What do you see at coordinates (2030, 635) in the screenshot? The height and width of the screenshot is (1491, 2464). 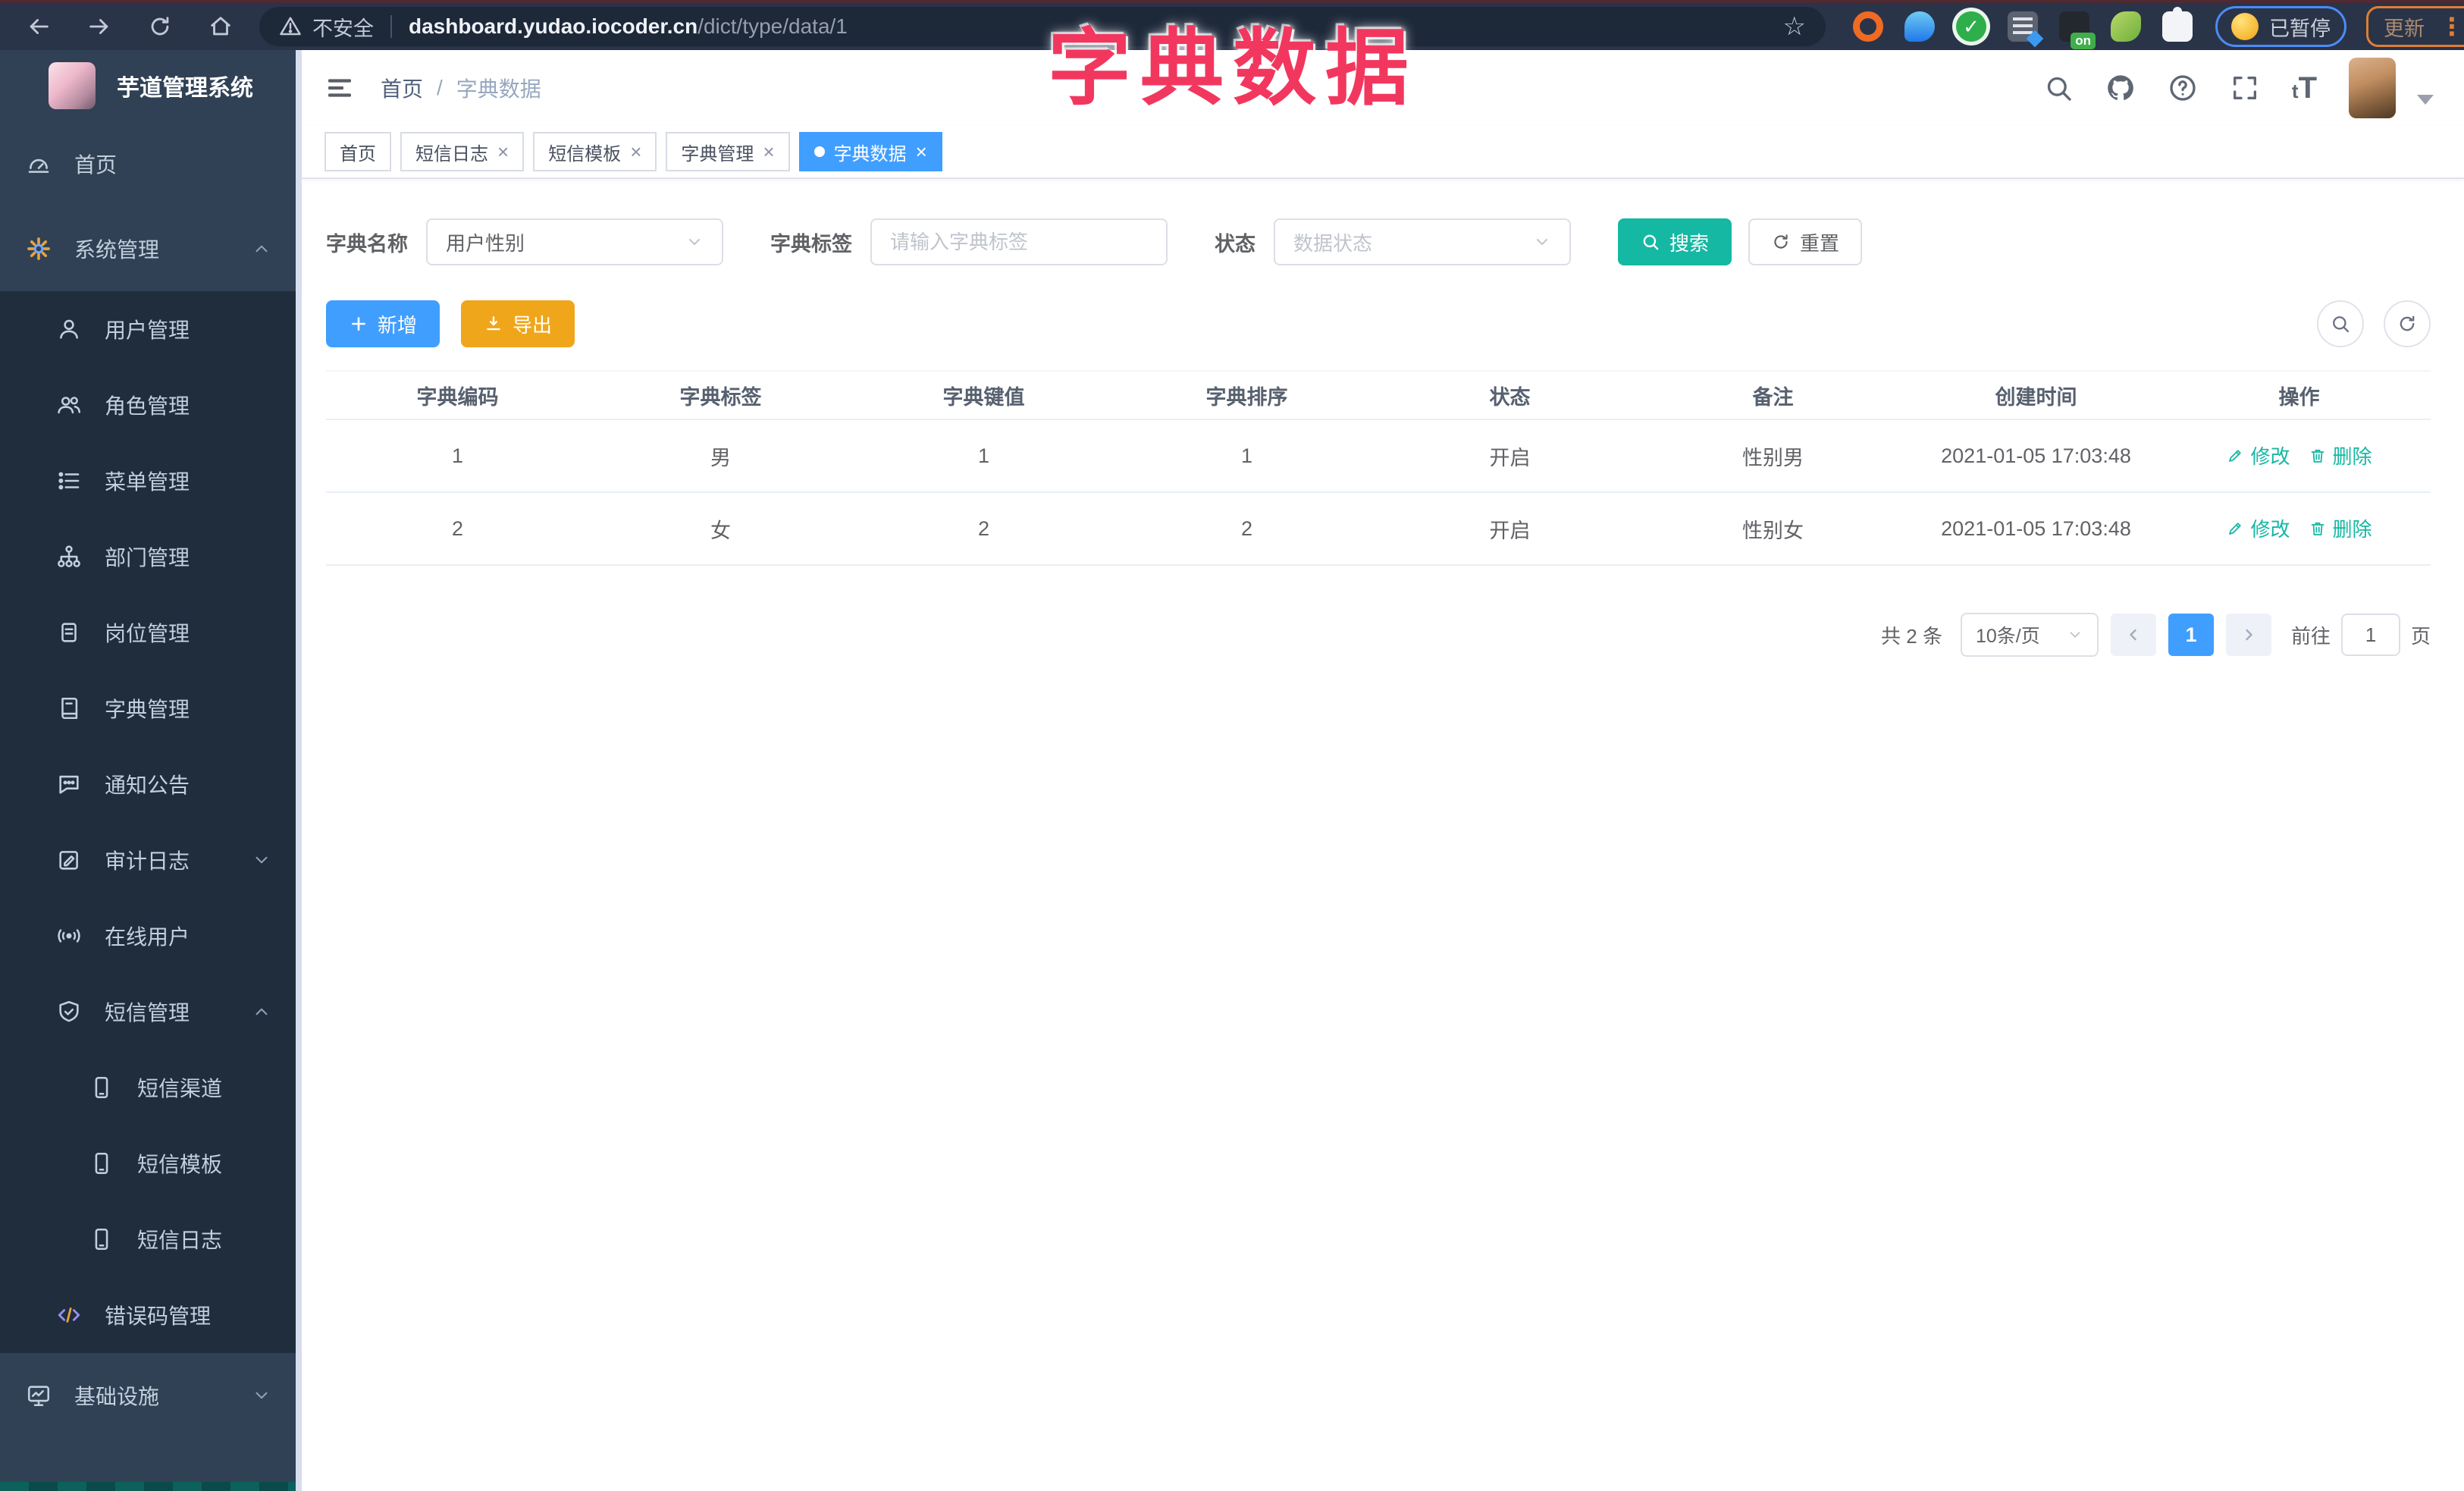 I see `page-size-select: 10条/页` at bounding box center [2030, 635].